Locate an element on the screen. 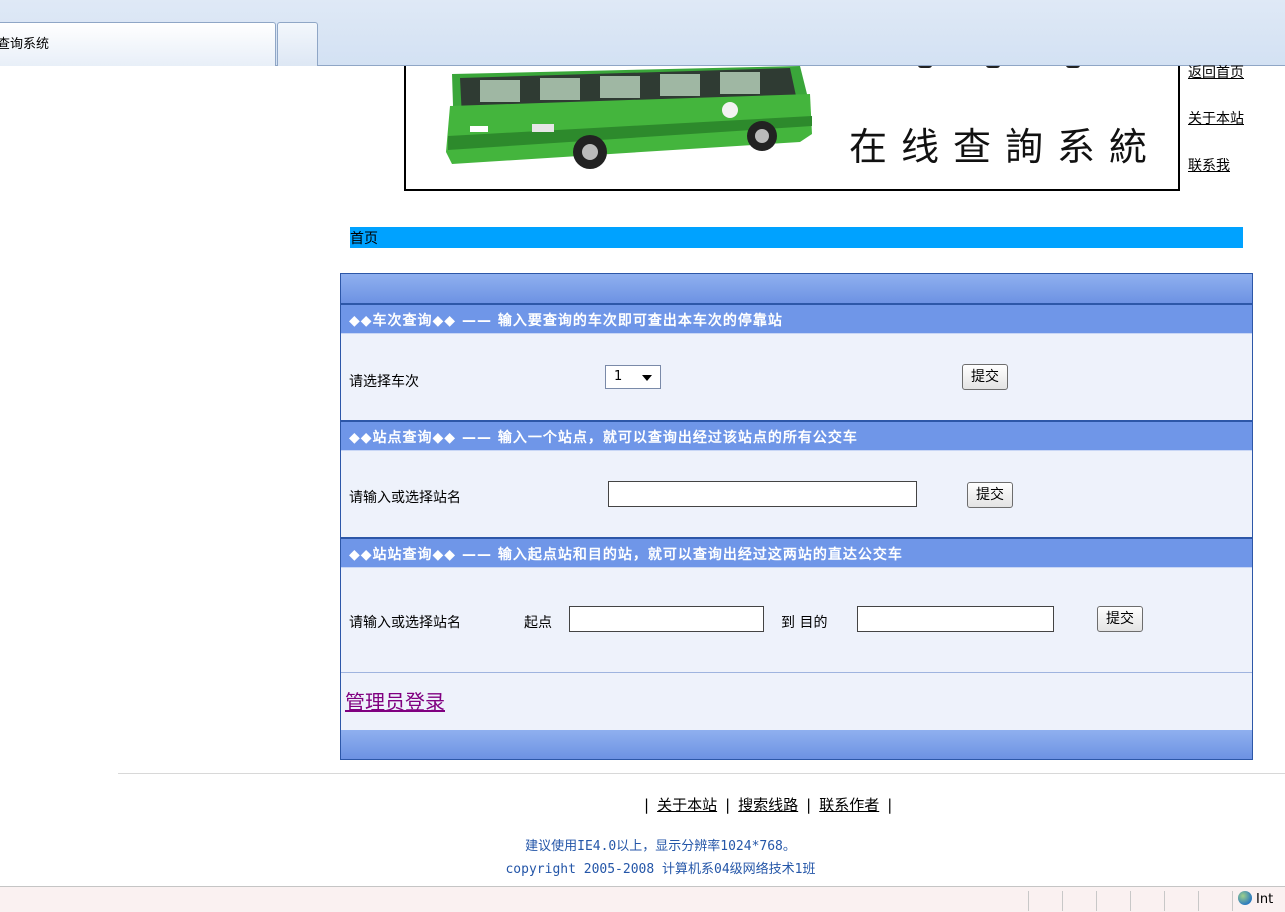 This screenshot has width=1285, height=912. route-select-value: 1 is located at coordinates (618, 376).